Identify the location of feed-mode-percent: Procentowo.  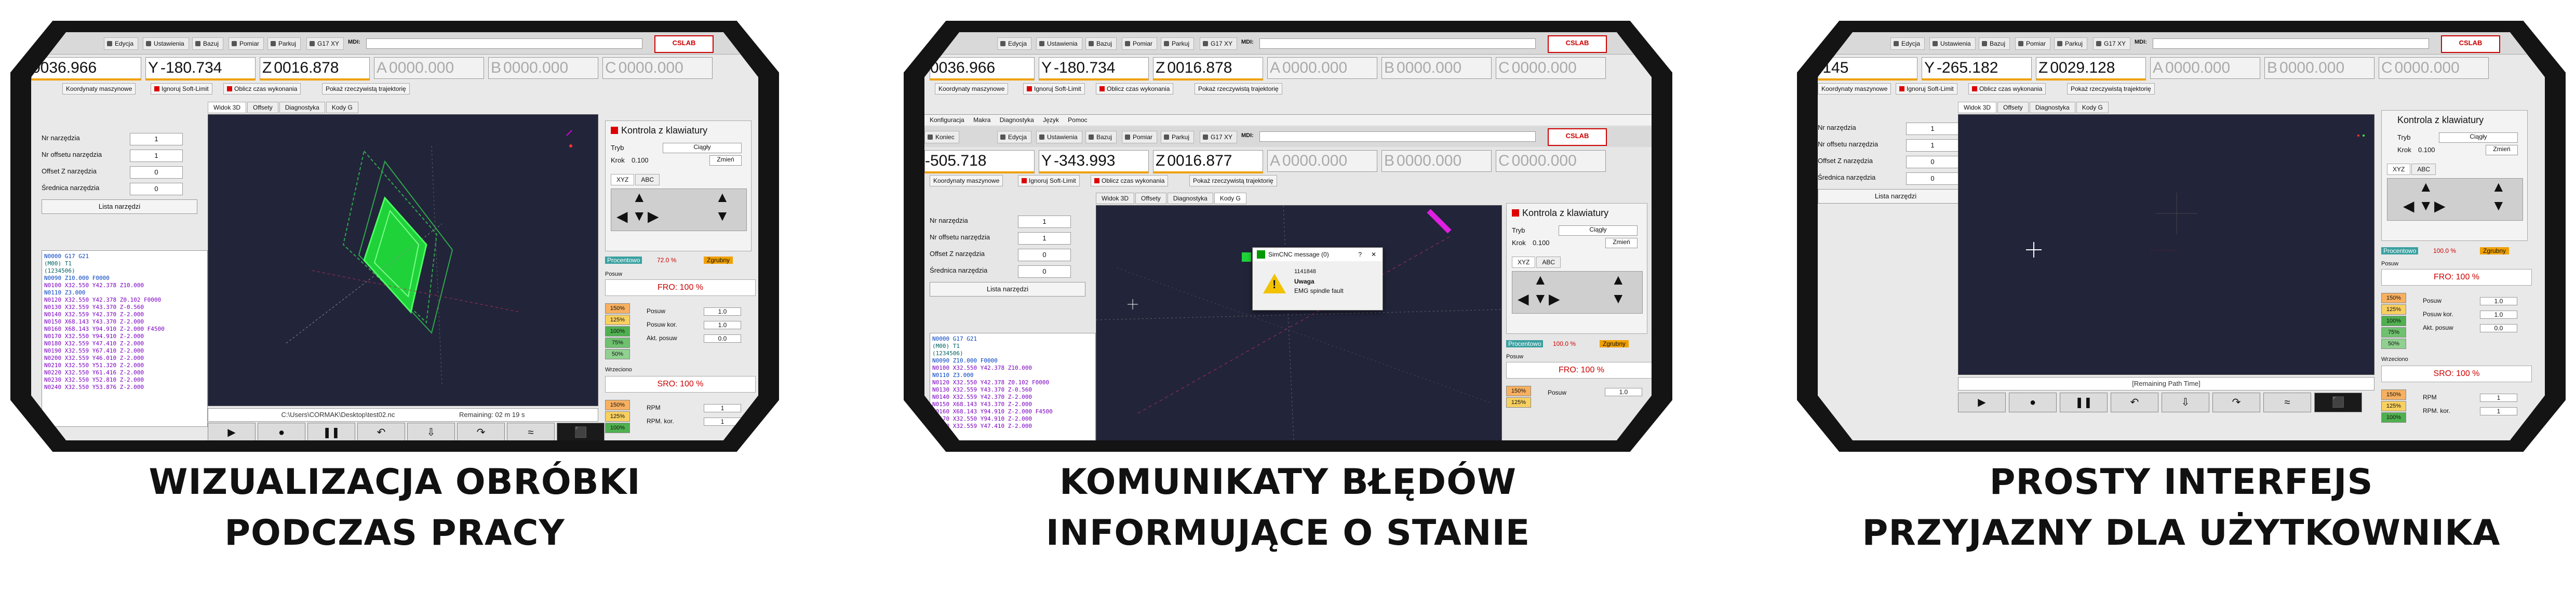
(2400, 250).